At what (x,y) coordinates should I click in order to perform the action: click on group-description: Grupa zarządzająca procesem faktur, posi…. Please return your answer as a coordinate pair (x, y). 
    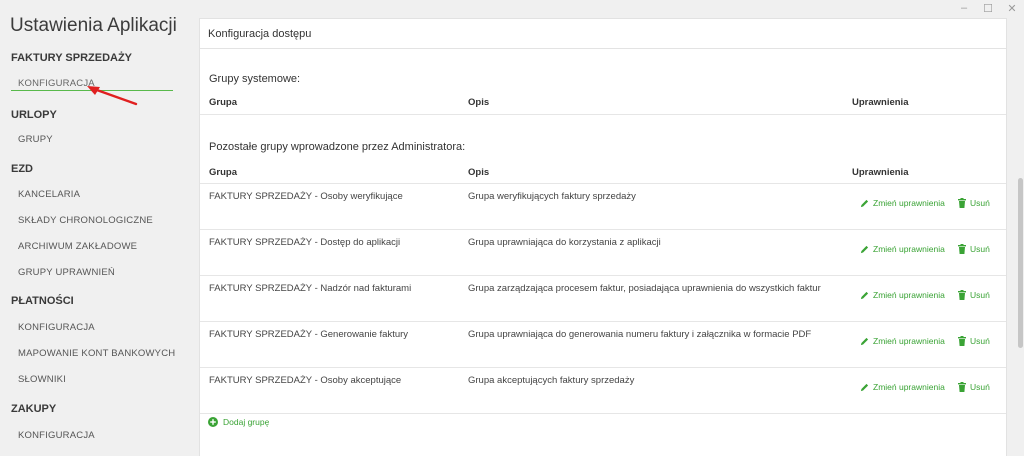
    Looking at the image, I should click on (644, 288).